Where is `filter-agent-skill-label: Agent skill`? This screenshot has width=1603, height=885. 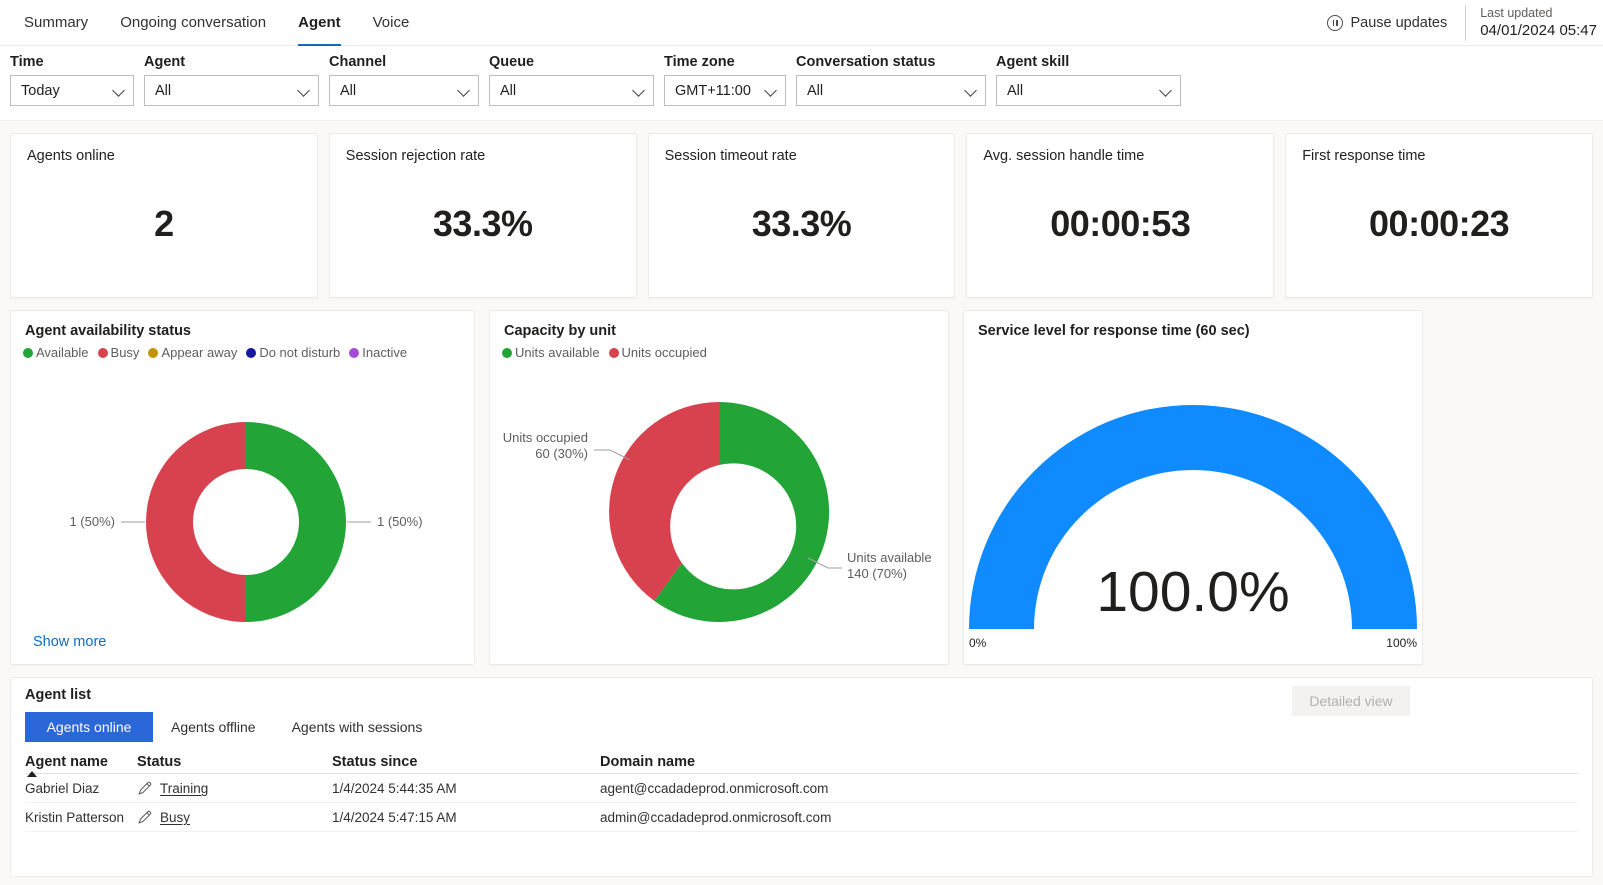
filter-agent-skill-label: Agent skill is located at coordinates (1033, 62).